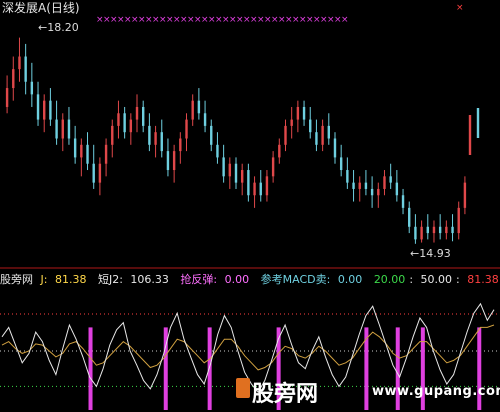 The height and width of the screenshot is (412, 500). I want to click on j-label: J: 81.38, so click(63, 279).